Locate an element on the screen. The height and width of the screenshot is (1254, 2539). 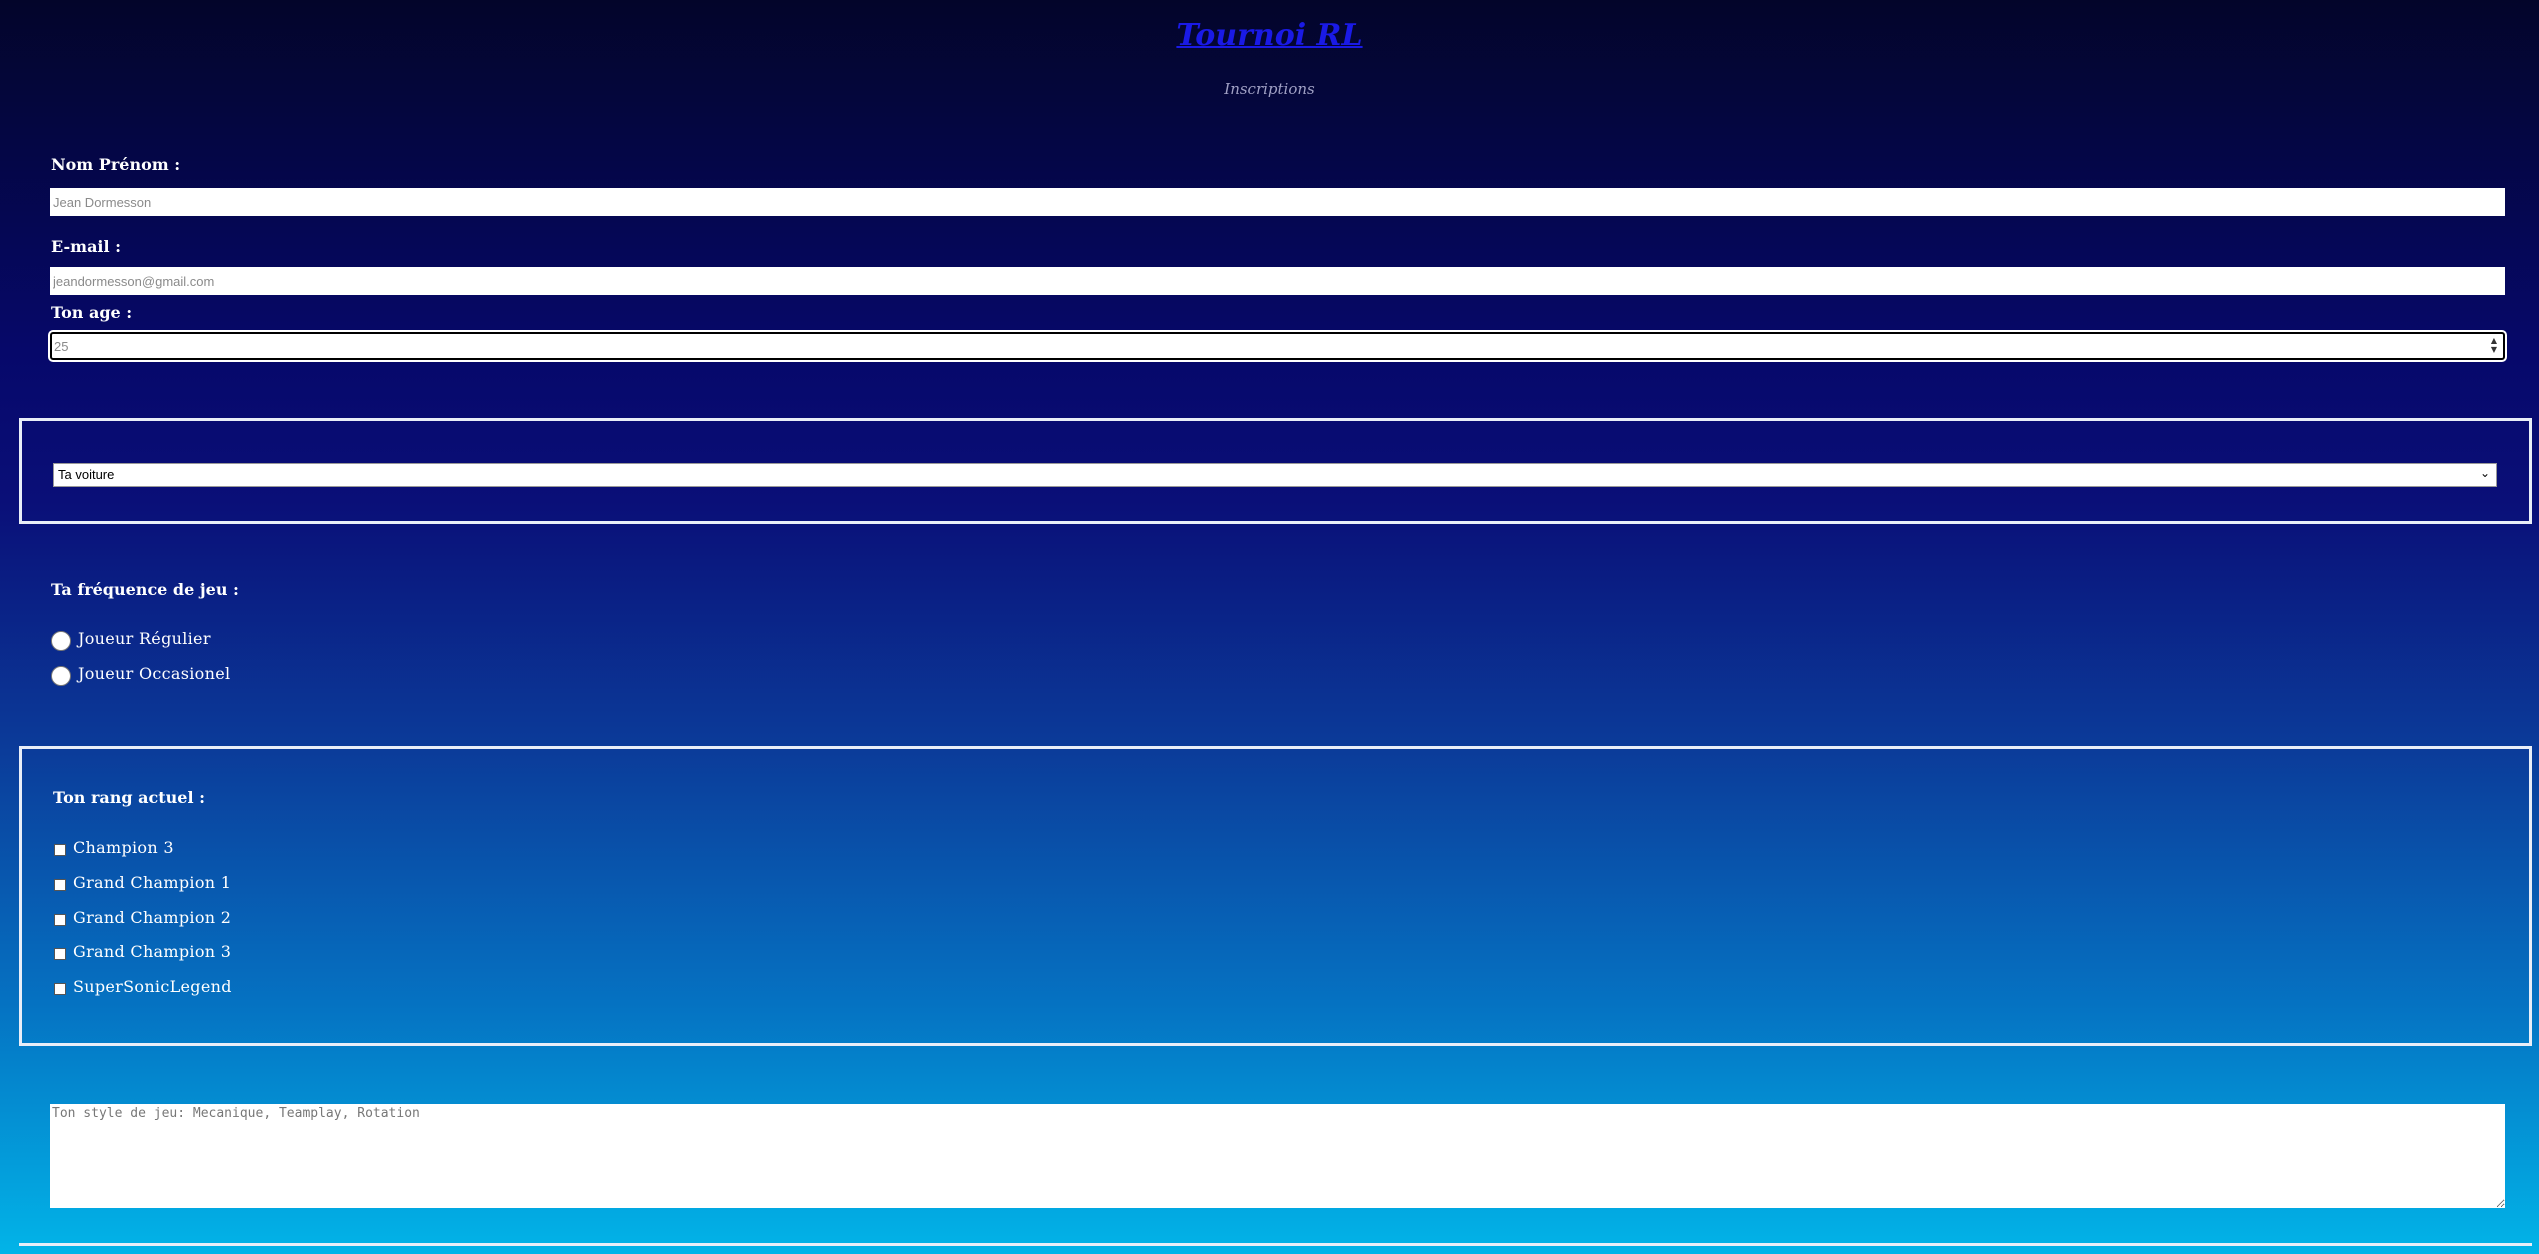
radio-regular-label: Joueur Régulier is located at coordinates (144, 638).